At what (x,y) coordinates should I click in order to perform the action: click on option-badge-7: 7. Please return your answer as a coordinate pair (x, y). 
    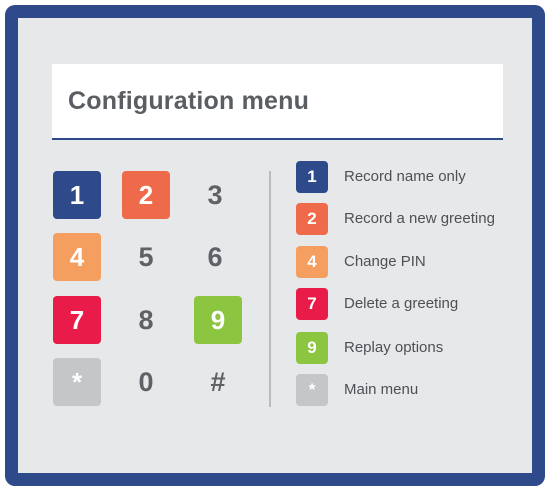
    Looking at the image, I should click on (312, 304).